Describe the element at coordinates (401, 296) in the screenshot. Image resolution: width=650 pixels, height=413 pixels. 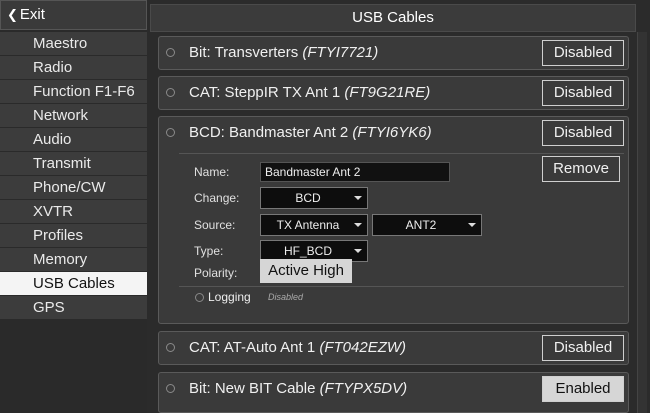
I see `logging-row: Logging Disabled` at that location.